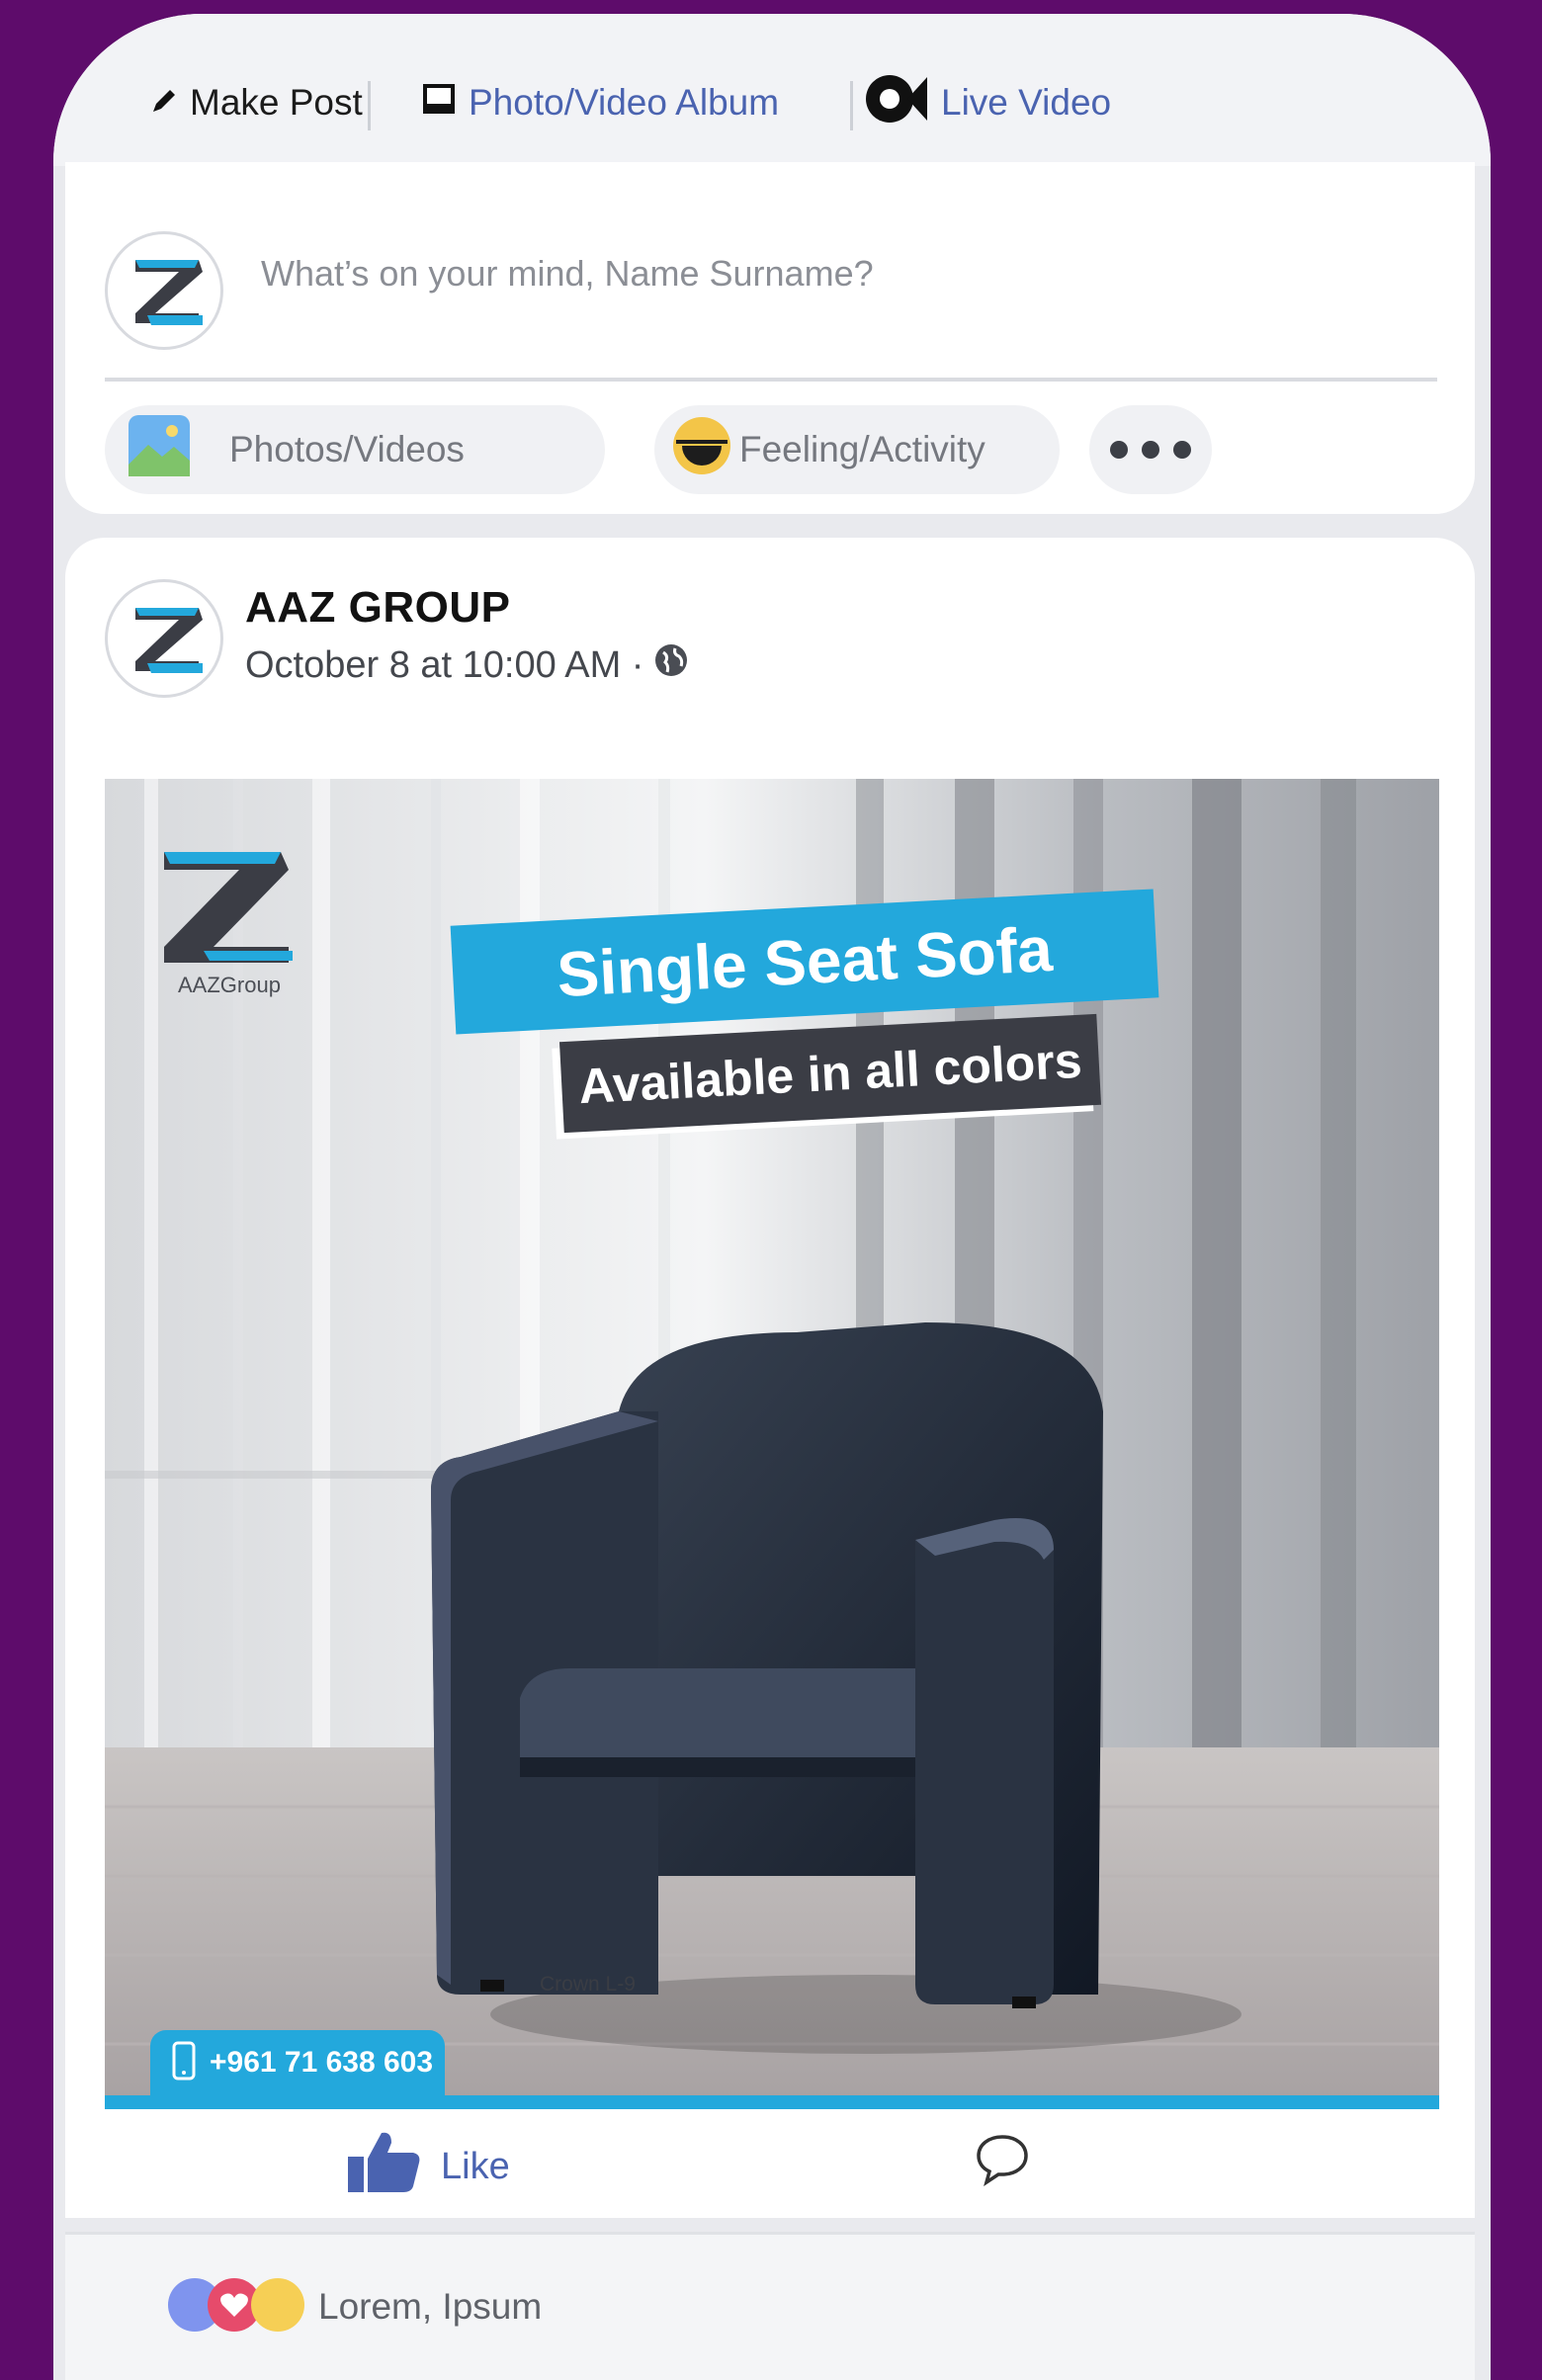  I want to click on haha-reaction-icon, so click(277, 2305).